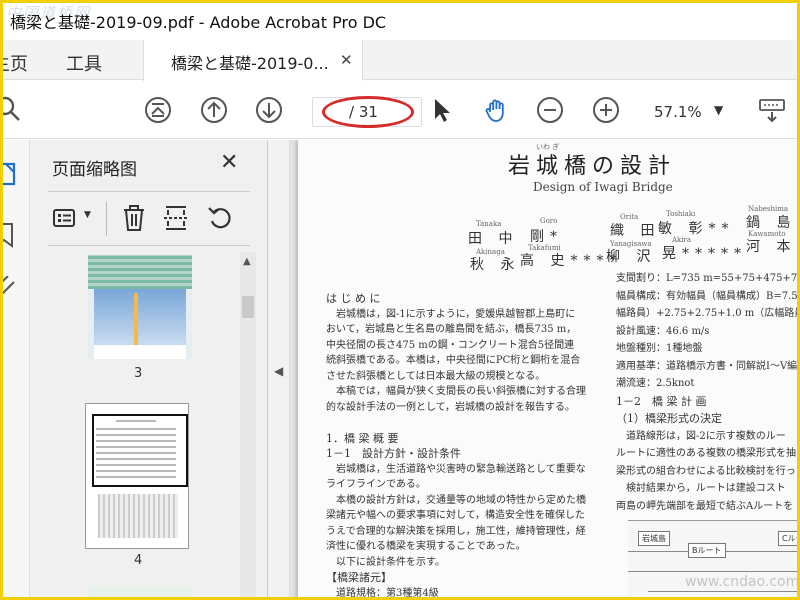 The height and width of the screenshot is (600, 800). I want to click on panel-collapse-bar: ◀, so click(279, 370).